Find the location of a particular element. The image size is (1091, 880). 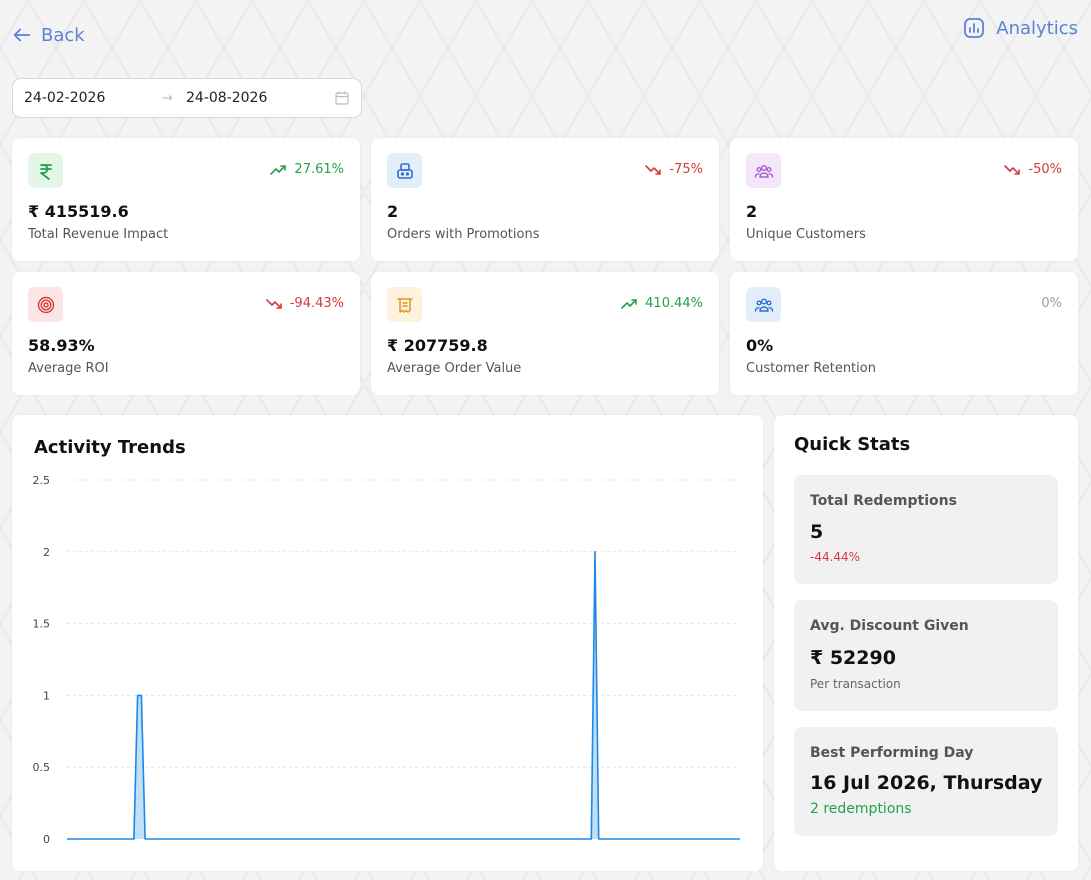

rupee-icon is located at coordinates (45, 170).